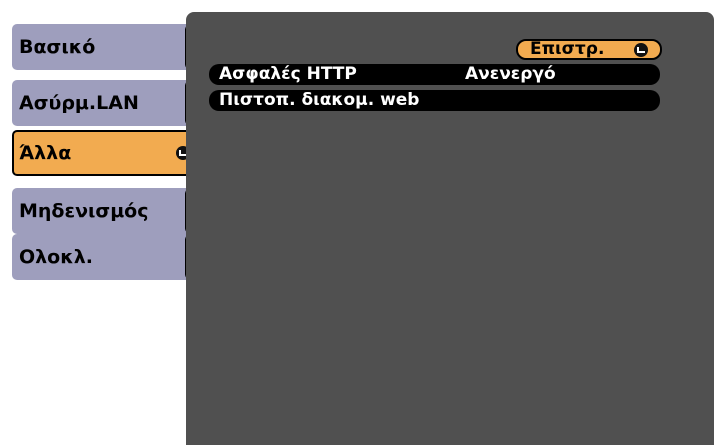 This screenshot has width=722, height=445. What do you see at coordinates (641, 50) in the screenshot?
I see `enter-icon` at bounding box center [641, 50].